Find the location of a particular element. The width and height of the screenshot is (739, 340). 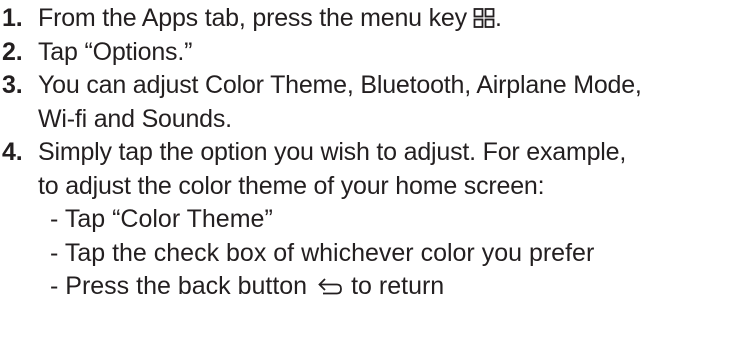

back-arrow-icon is located at coordinates (330, 287).